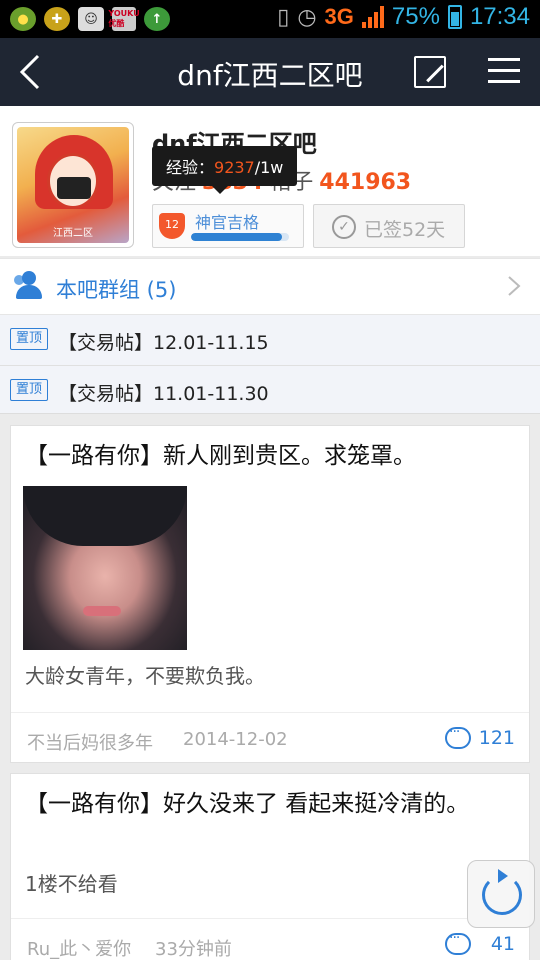 The height and width of the screenshot is (960, 540). What do you see at coordinates (116, 290) in the screenshot?
I see `group-label: 本吧群组 (5)` at bounding box center [116, 290].